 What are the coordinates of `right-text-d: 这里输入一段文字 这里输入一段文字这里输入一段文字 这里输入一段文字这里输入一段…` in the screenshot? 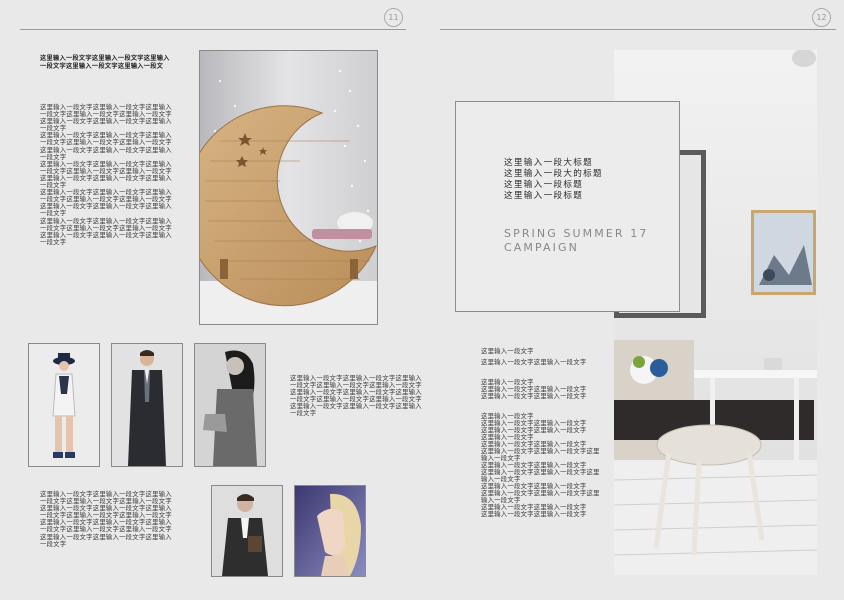 It's located at (540, 465).